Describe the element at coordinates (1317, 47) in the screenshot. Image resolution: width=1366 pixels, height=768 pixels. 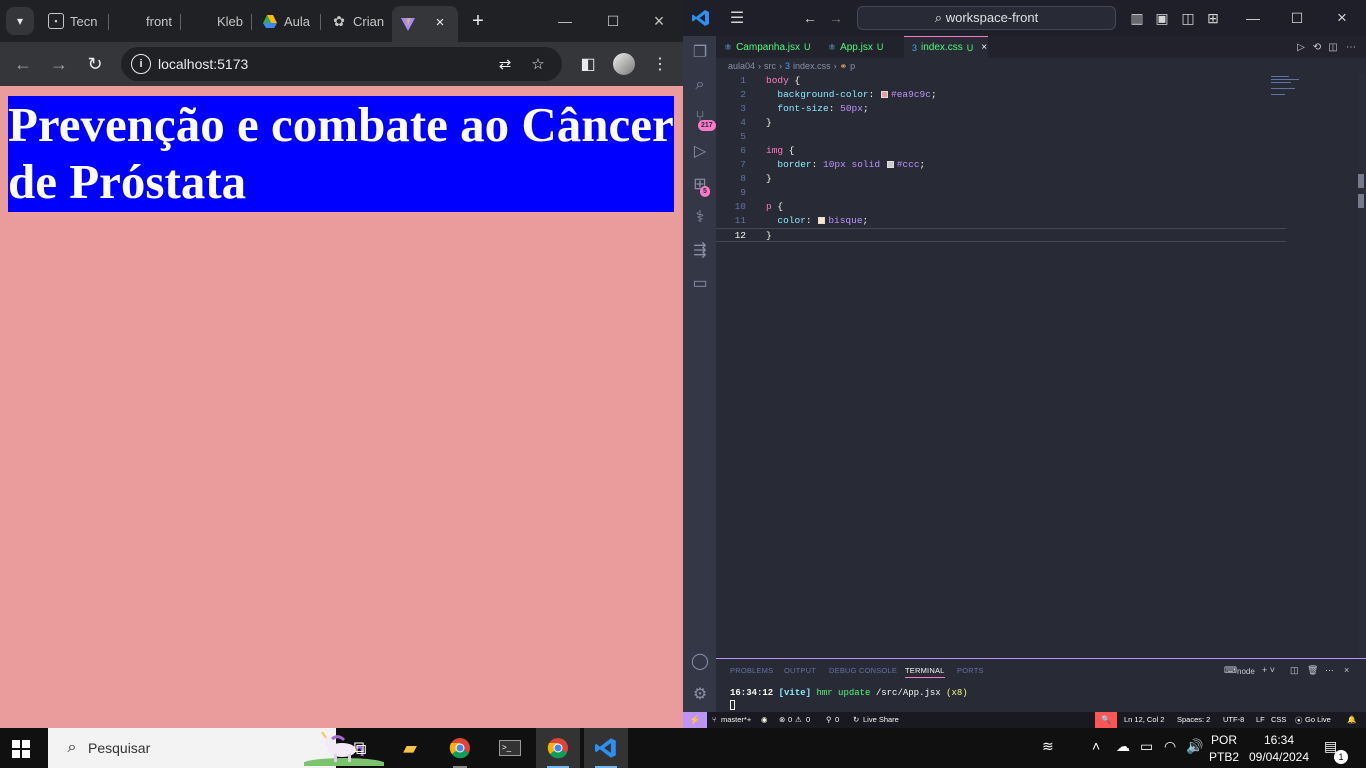
I see `open-changes-icon: ⟲` at that location.